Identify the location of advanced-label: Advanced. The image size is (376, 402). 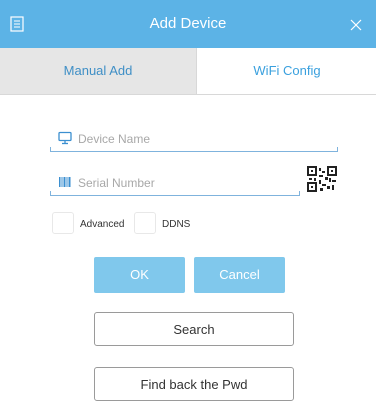
(102, 224).